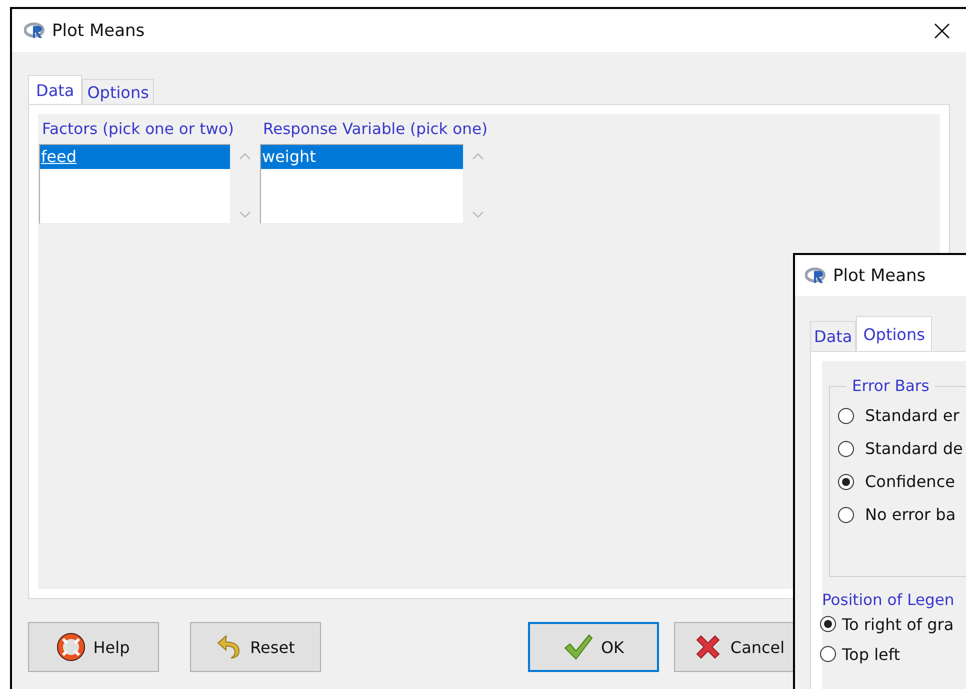  Describe the element at coordinates (375, 130) in the screenshot. I see `list-label: Response Variable (pick one)` at that location.